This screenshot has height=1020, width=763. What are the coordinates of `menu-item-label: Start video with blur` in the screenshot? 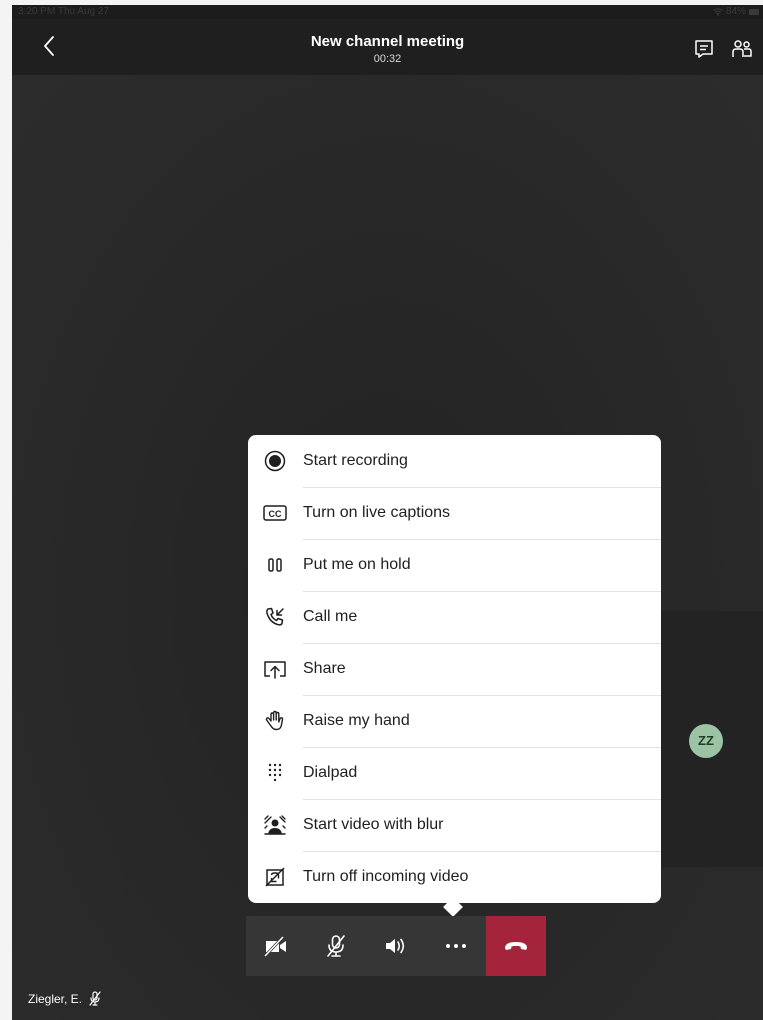 It's located at (373, 824).